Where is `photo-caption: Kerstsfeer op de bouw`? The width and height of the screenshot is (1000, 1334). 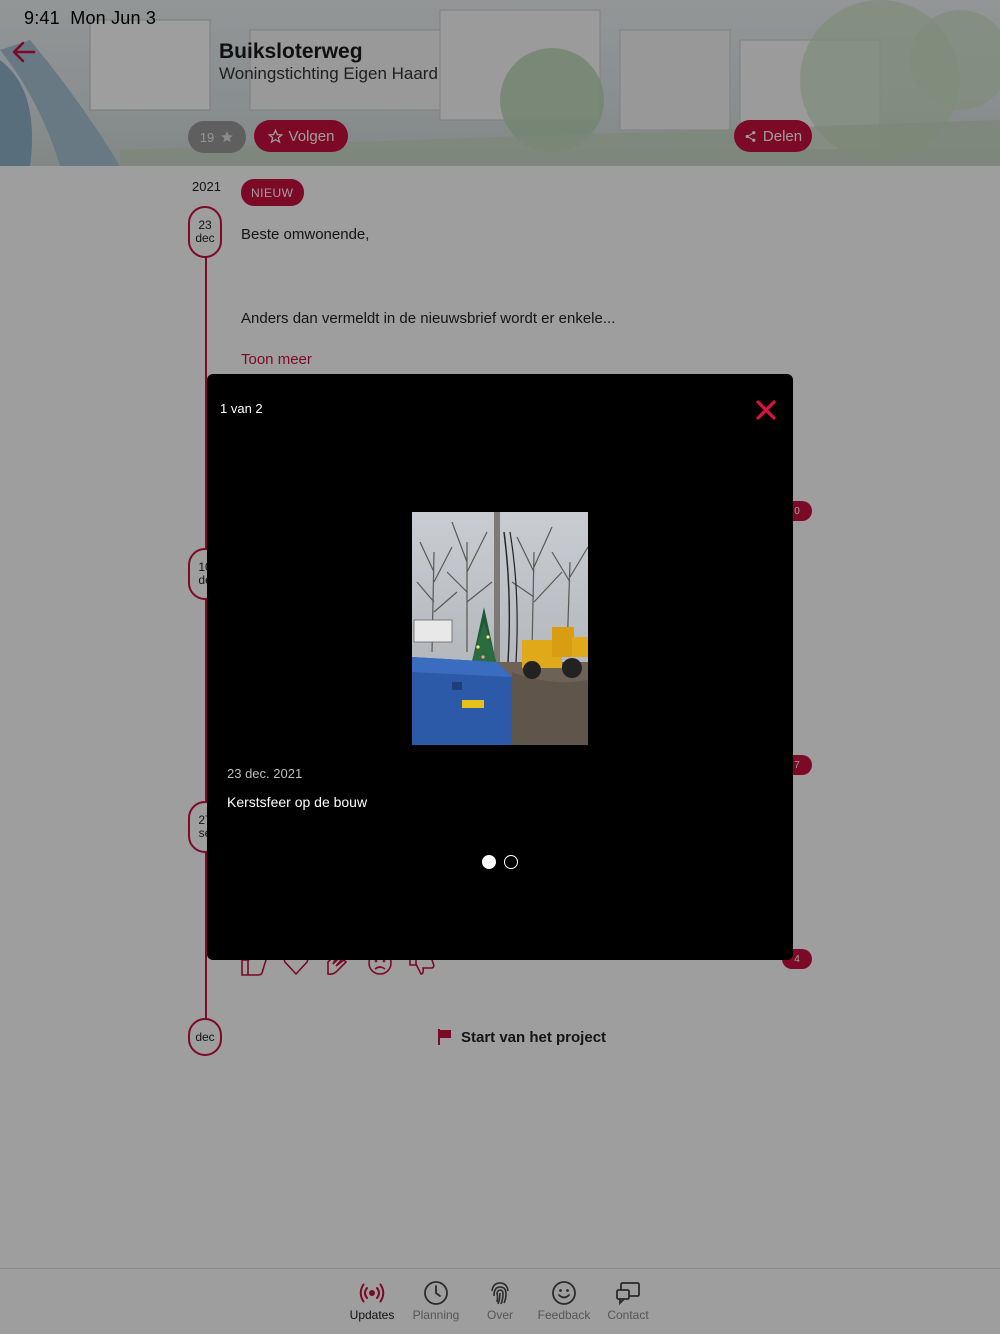
photo-caption: Kerstsfeer op de bouw is located at coordinates (297, 802).